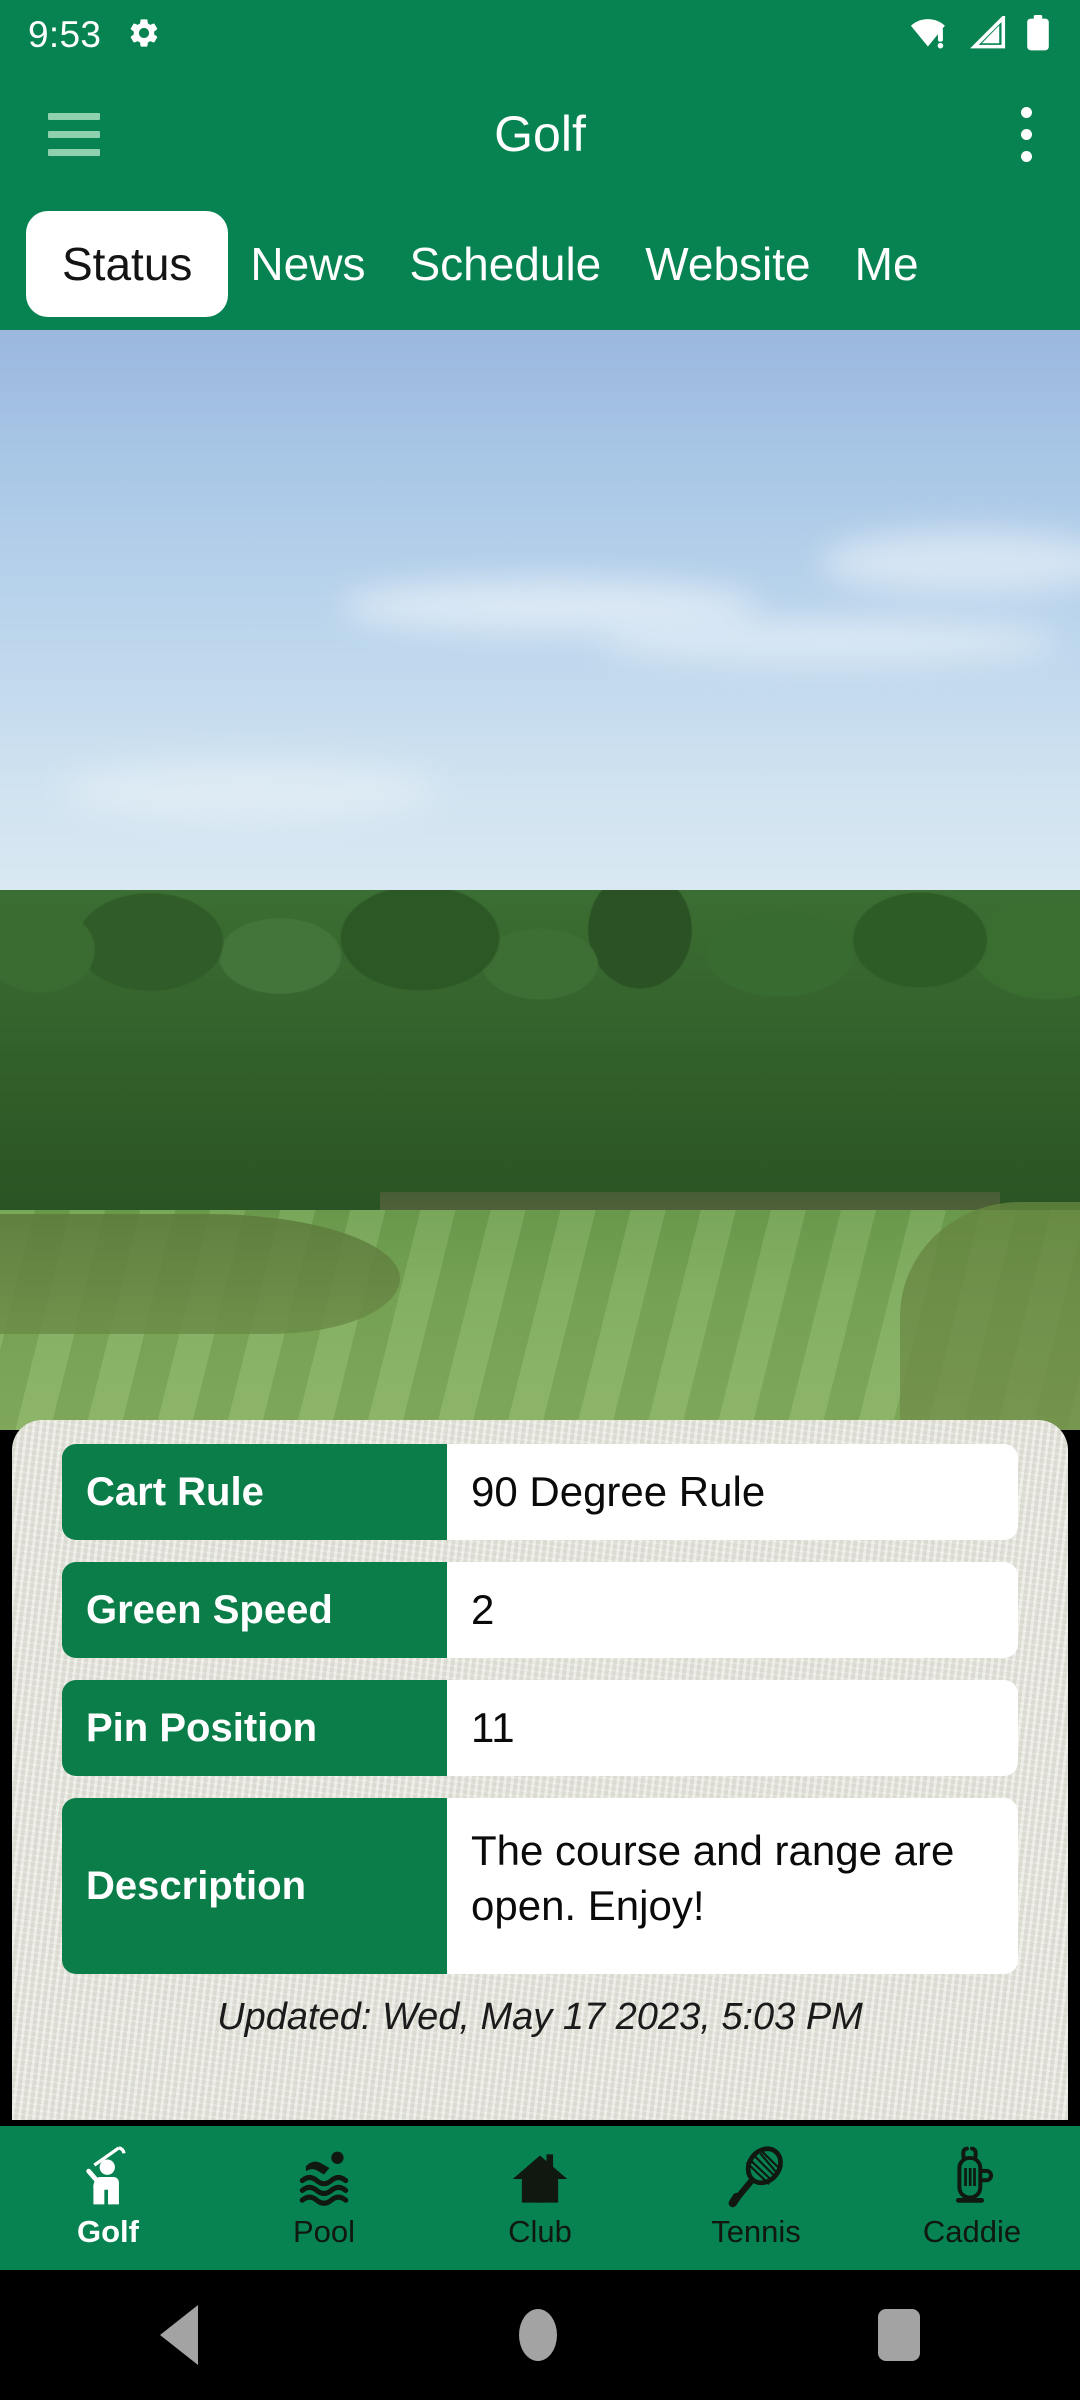  I want to click on back-triangle-icon, so click(179, 2335).